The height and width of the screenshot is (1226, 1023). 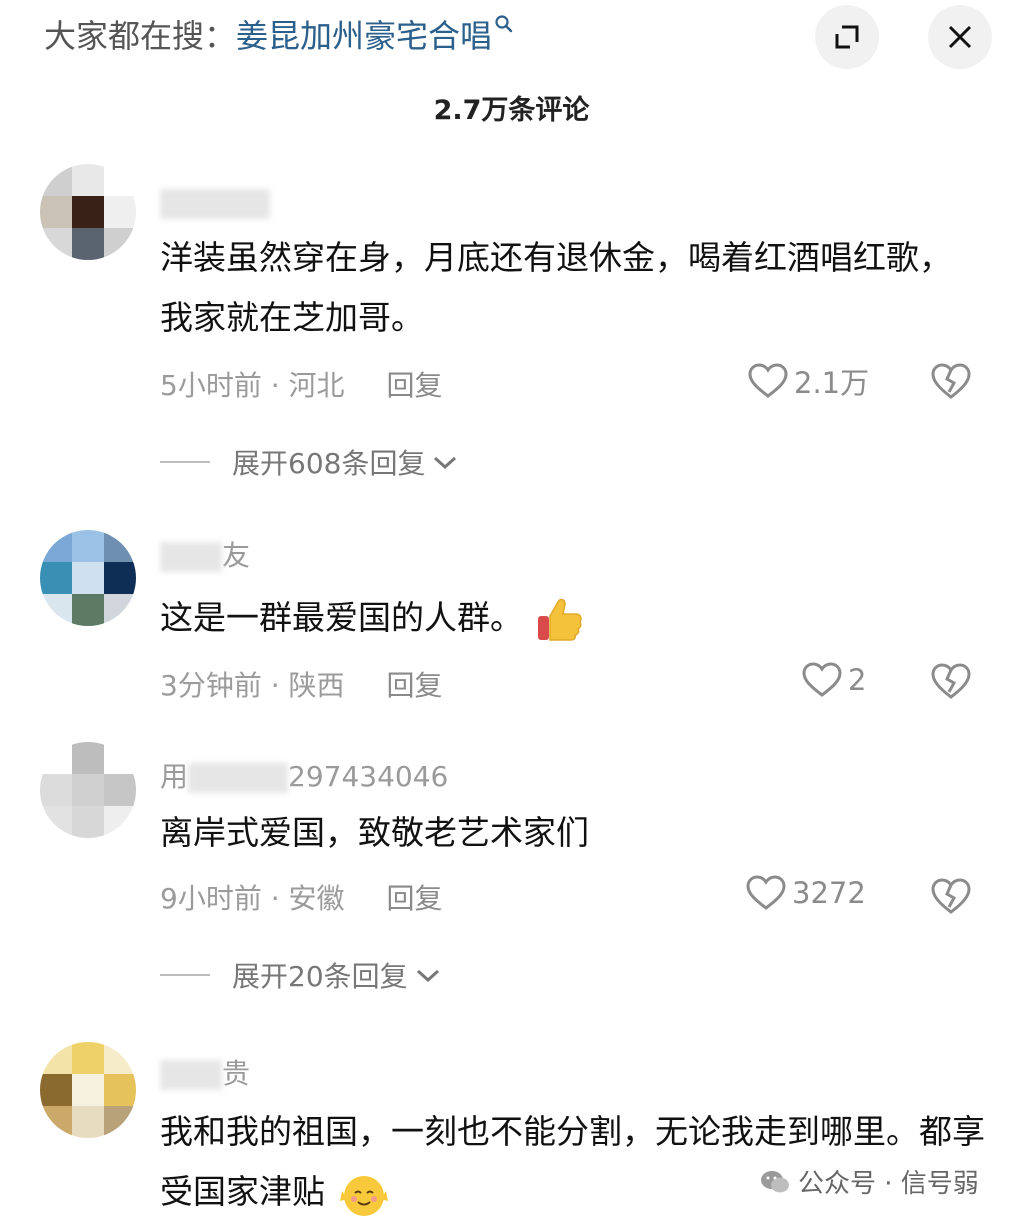 I want to click on minimize-button, so click(x=847, y=37).